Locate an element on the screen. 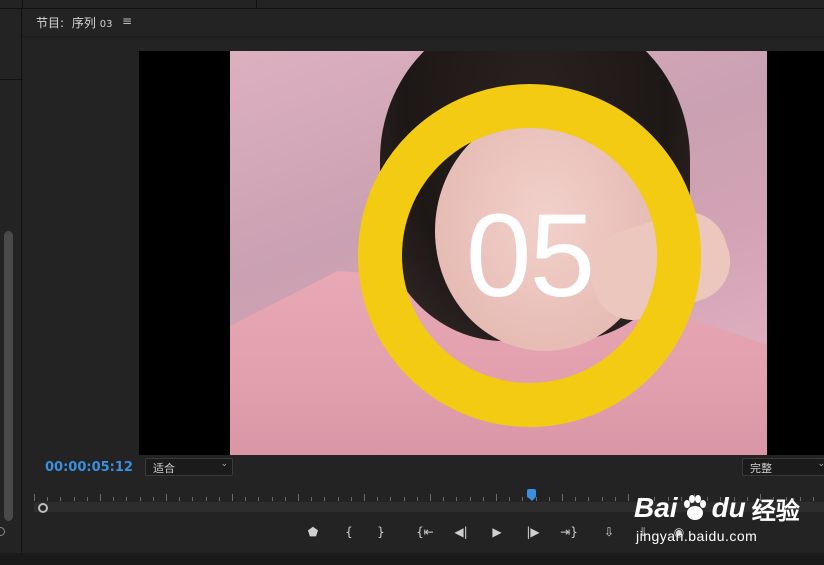 This screenshot has width=824, height=565. add-marker-icon: ⬟ is located at coordinates (313, 532).